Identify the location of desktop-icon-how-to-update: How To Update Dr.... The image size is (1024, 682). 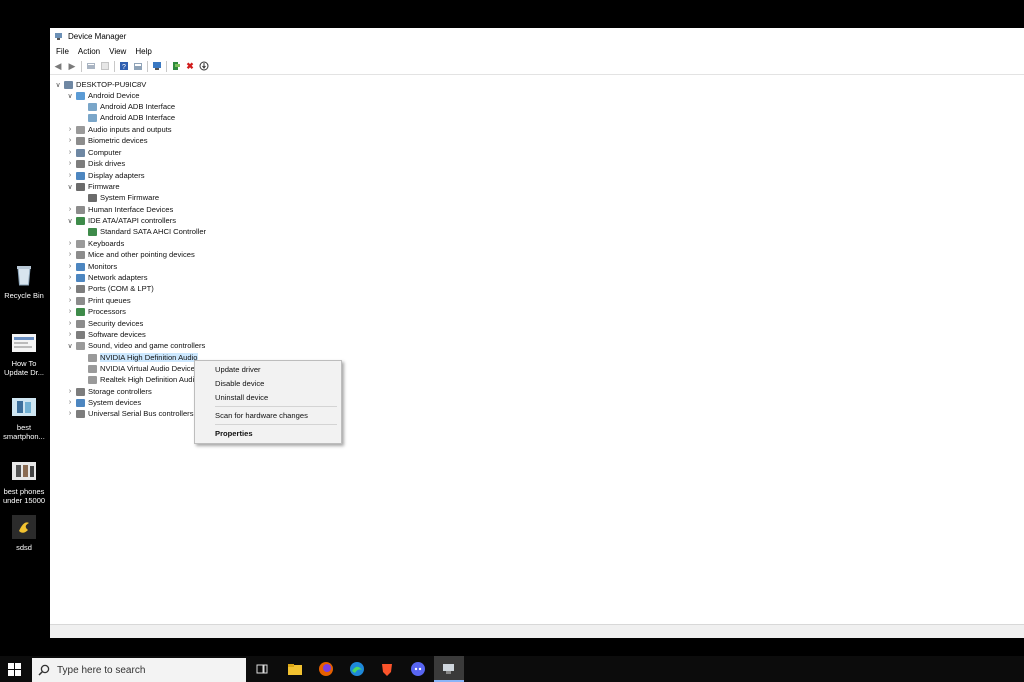
(24, 353).